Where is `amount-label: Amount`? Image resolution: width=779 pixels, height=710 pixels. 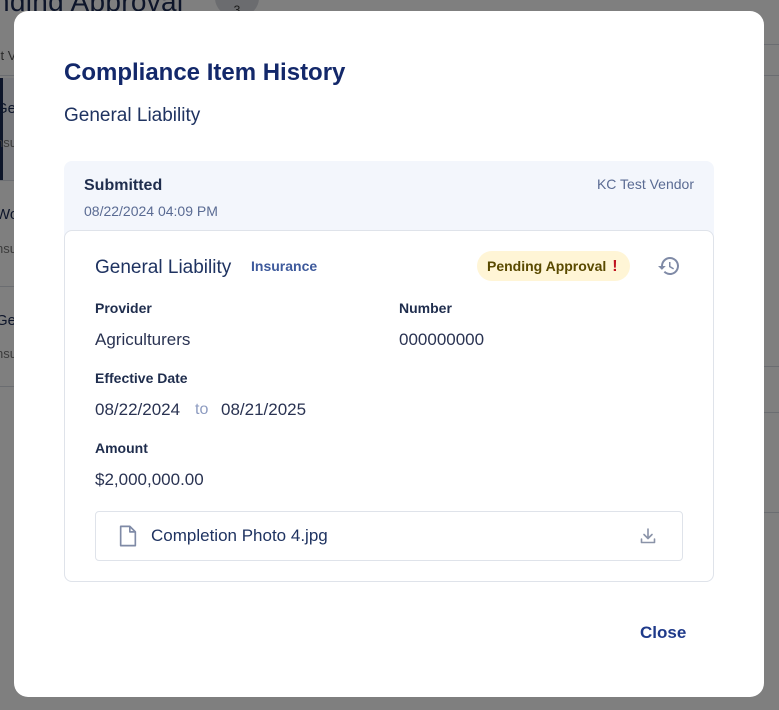 amount-label: Amount is located at coordinates (121, 448).